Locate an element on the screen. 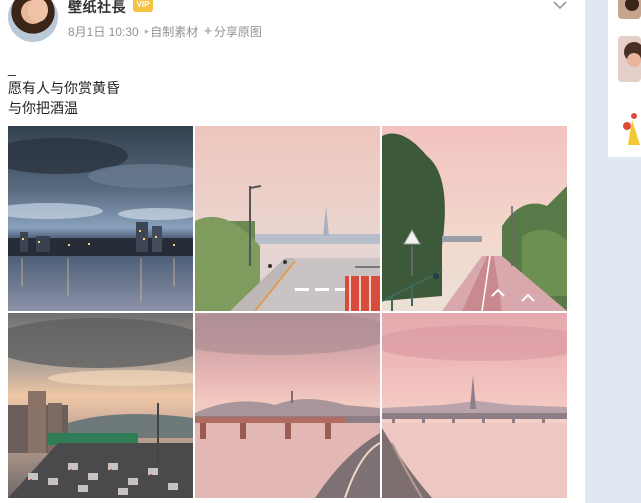  post-text-line: _ is located at coordinates (12, 68).